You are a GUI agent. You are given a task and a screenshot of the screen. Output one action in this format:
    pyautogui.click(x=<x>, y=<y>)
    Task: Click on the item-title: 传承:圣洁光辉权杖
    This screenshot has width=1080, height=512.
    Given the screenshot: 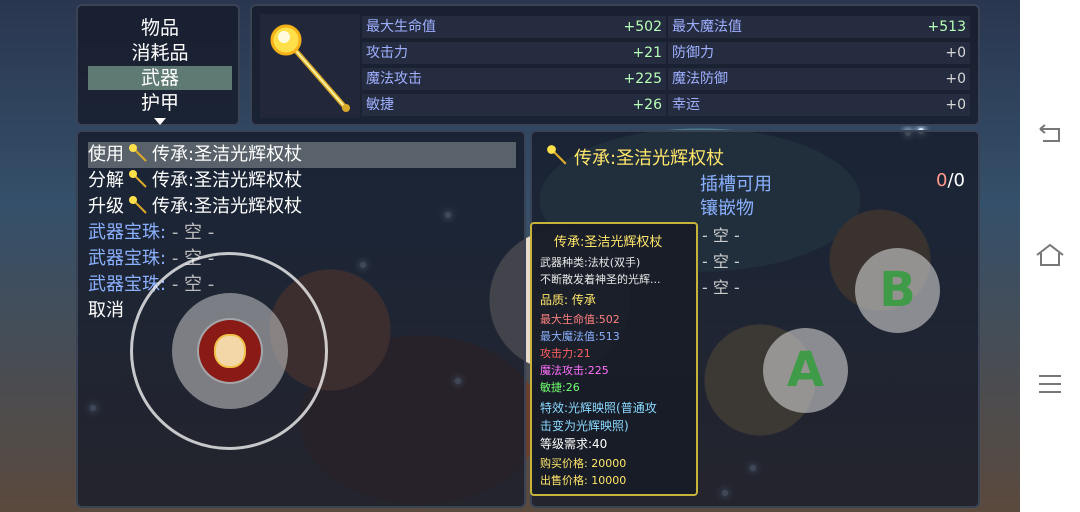 What is the action you would take?
    pyautogui.click(x=649, y=158)
    